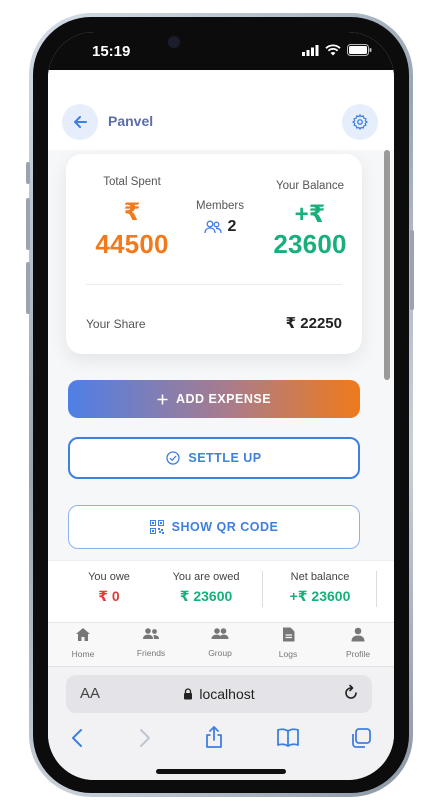  What do you see at coordinates (220, 653) in the screenshot?
I see `tab-group-label: Group` at bounding box center [220, 653].